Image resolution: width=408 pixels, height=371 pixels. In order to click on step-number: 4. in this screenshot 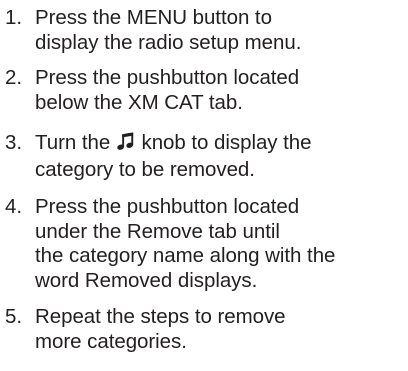, I will do `click(13, 206)`.